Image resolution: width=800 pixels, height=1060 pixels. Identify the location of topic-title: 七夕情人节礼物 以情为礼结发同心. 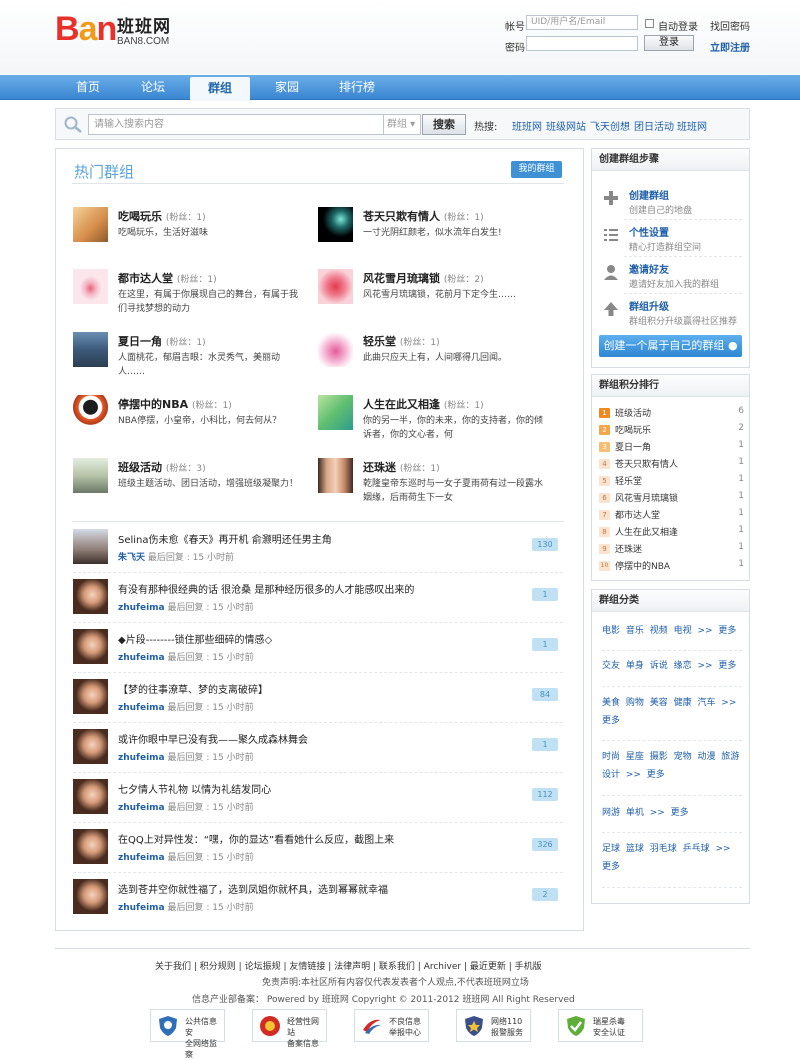
(194, 788).